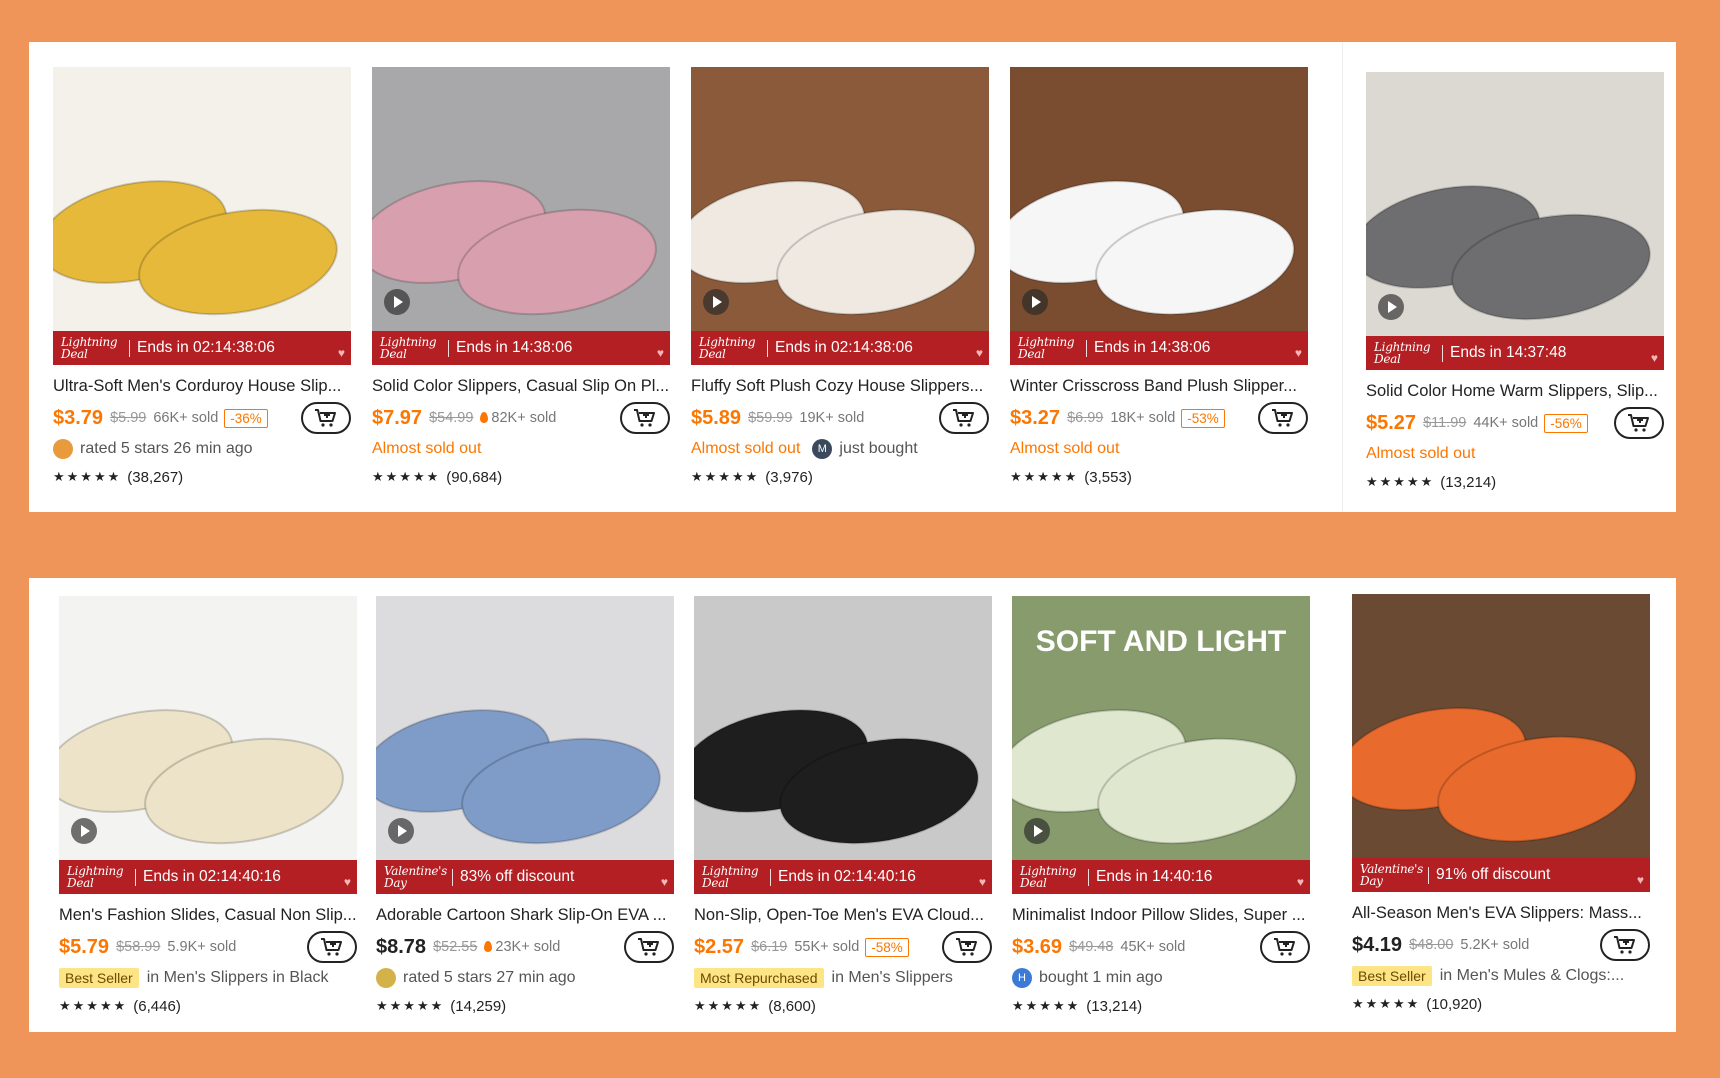 Image resolution: width=1720 pixels, height=1078 pixels. What do you see at coordinates (769, 947) in the screenshot?
I see `original-price: $6.19` at bounding box center [769, 947].